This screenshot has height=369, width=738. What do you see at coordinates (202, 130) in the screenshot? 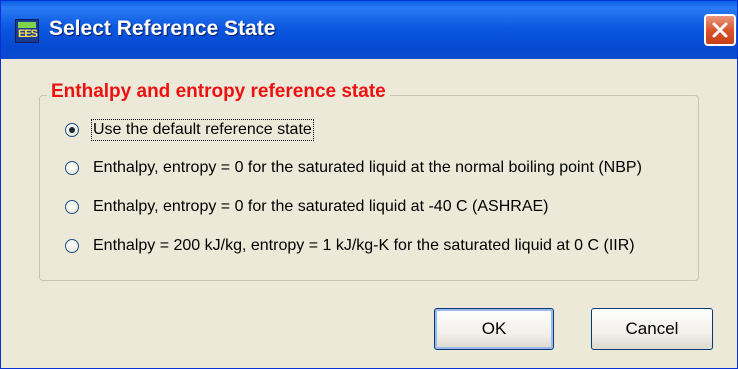
I see `option-default-label: Use the default reference state` at bounding box center [202, 130].